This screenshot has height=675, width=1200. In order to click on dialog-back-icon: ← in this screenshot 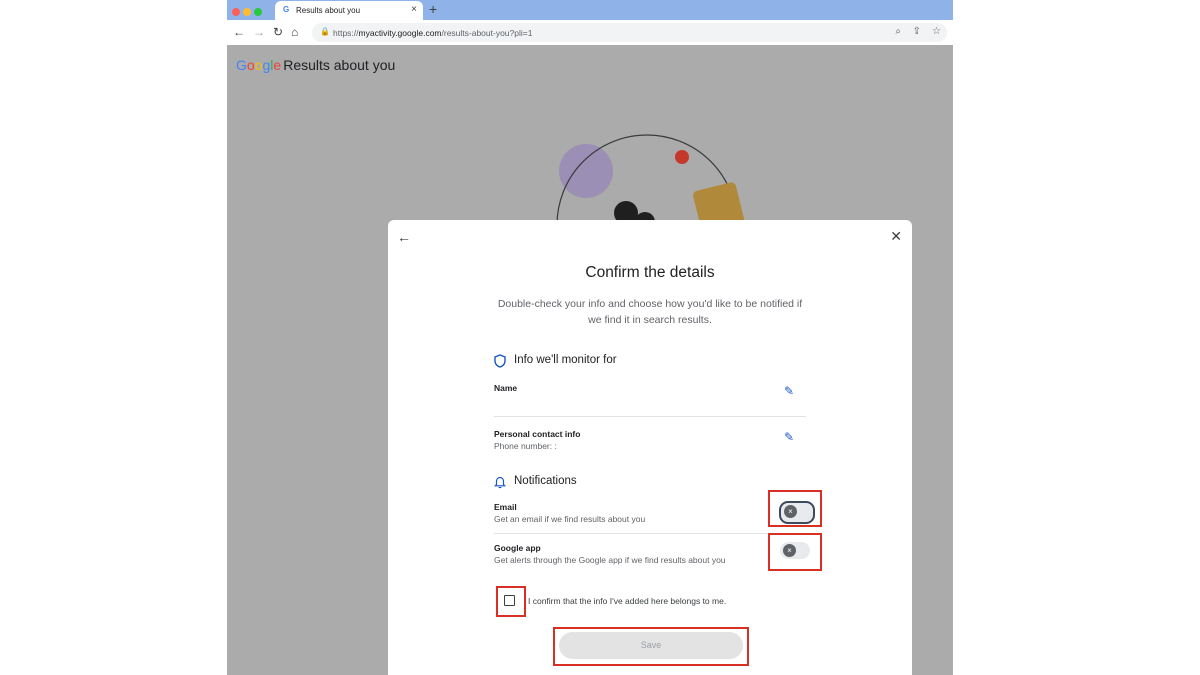, I will do `click(404, 237)`.